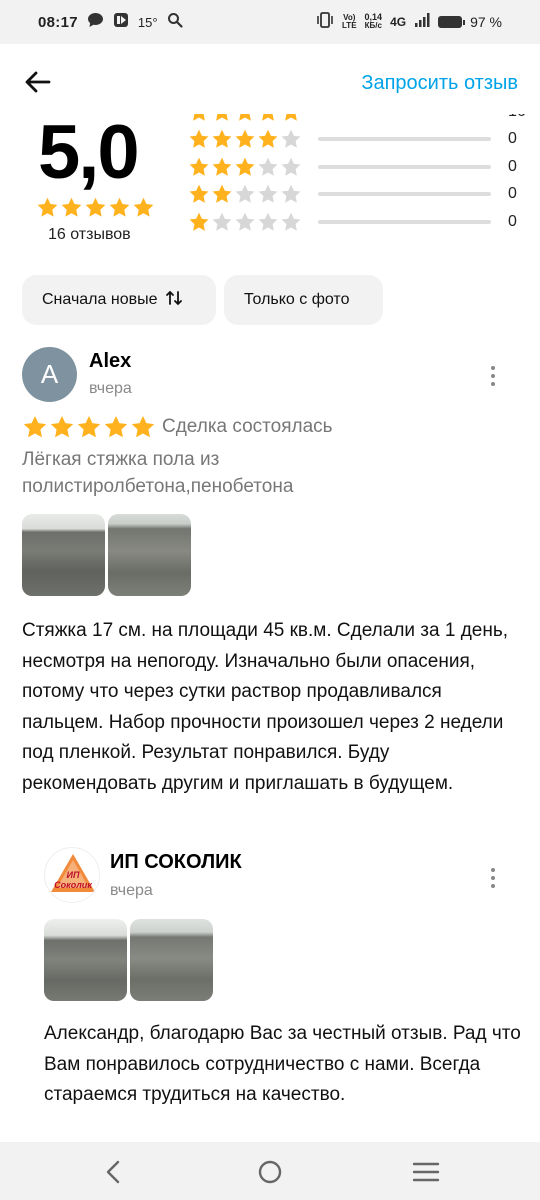  What do you see at coordinates (114, 1172) in the screenshot?
I see `nav-back-icon` at bounding box center [114, 1172].